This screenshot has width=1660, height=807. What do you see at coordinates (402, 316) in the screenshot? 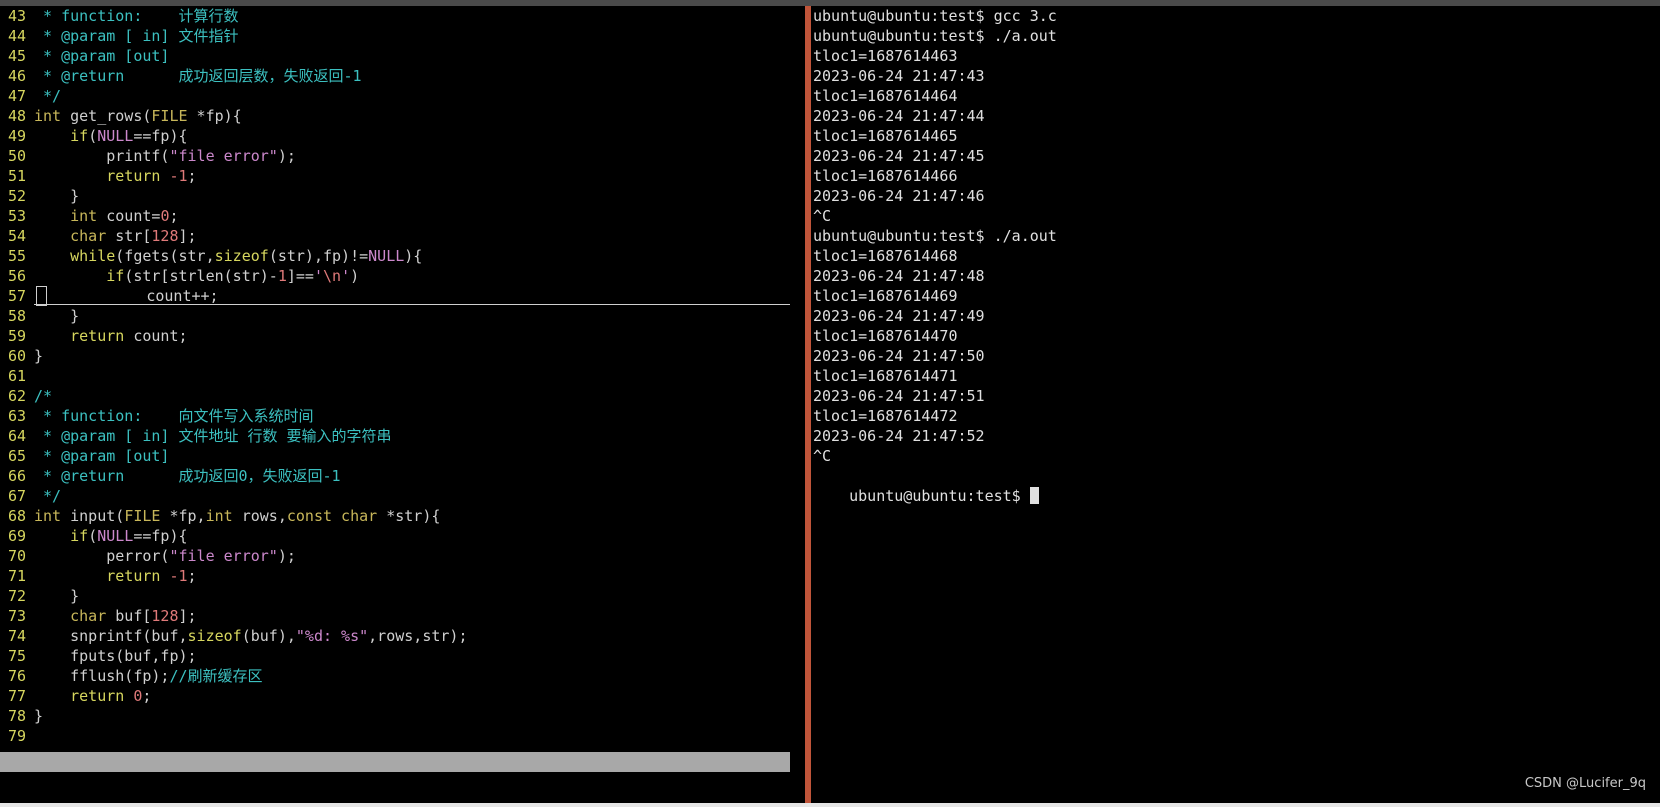
I see `code-line: 58 }` at bounding box center [402, 316].